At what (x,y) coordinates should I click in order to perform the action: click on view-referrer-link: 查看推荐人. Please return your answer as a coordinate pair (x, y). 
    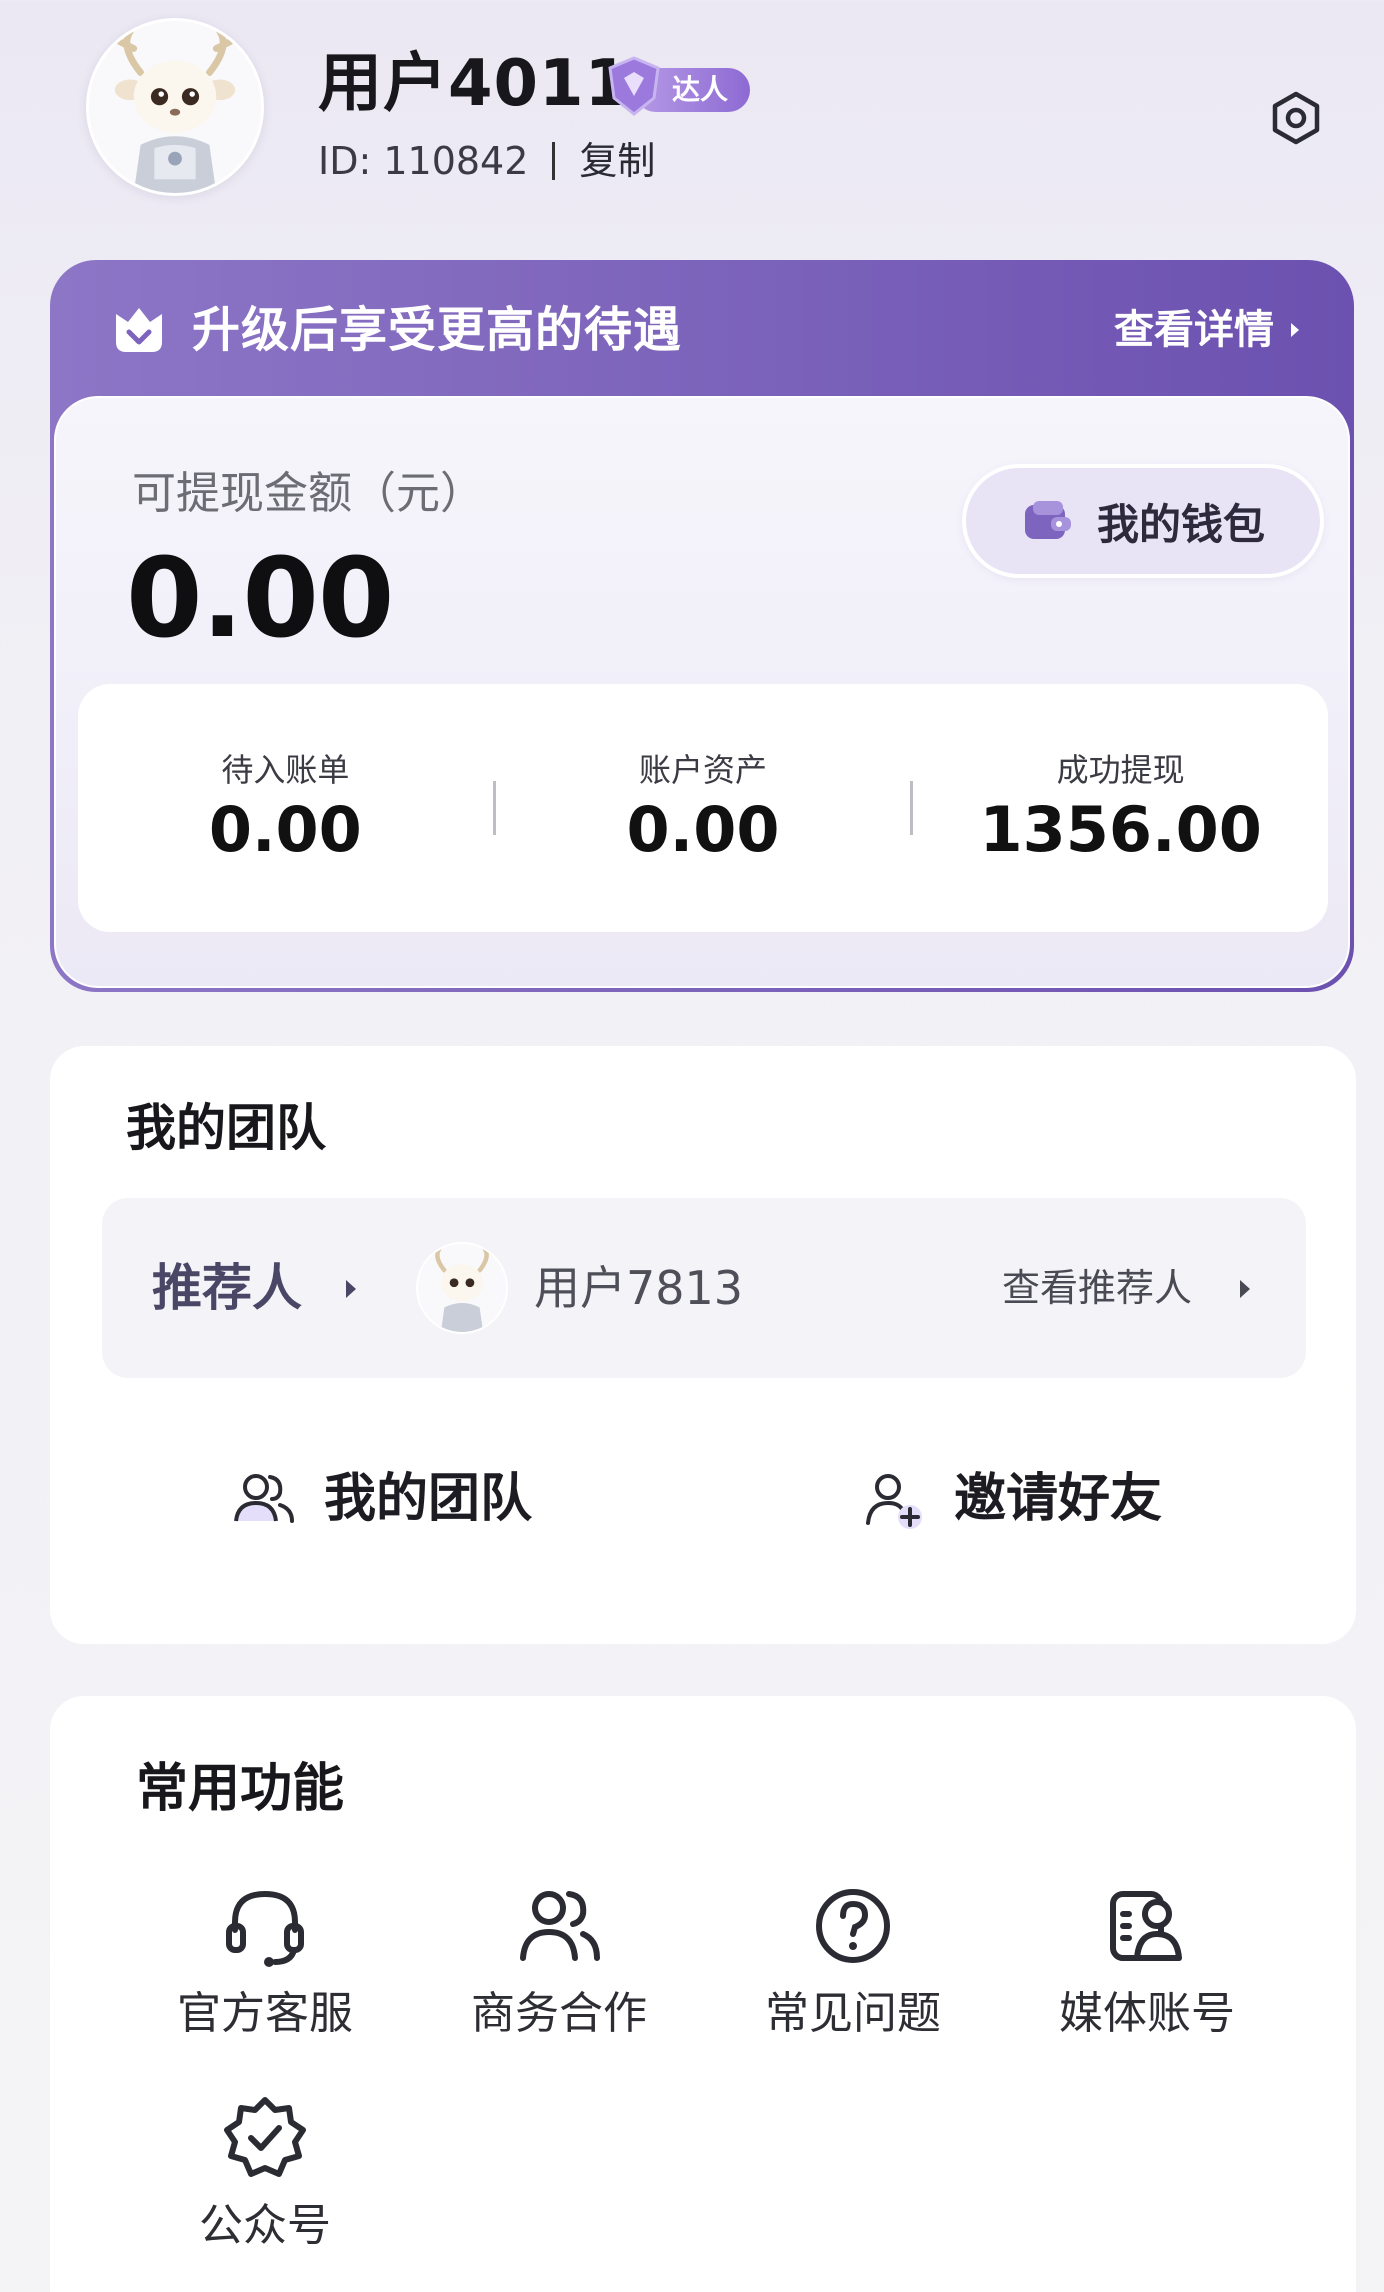
    Looking at the image, I should click on (1097, 1288).